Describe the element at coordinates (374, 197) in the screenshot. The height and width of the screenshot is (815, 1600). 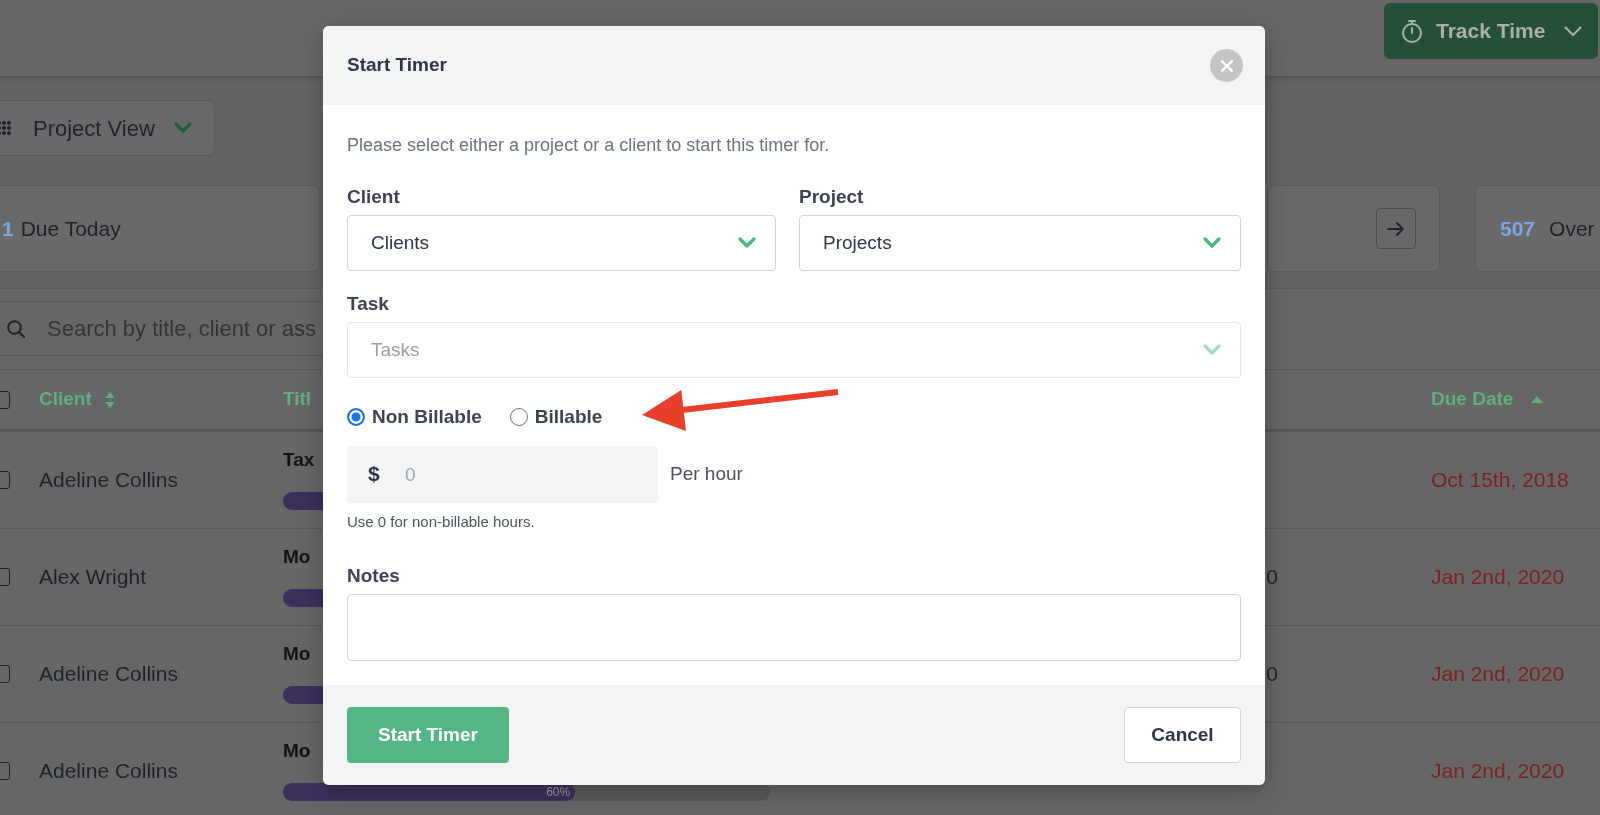
I see `field-label: Client` at that location.